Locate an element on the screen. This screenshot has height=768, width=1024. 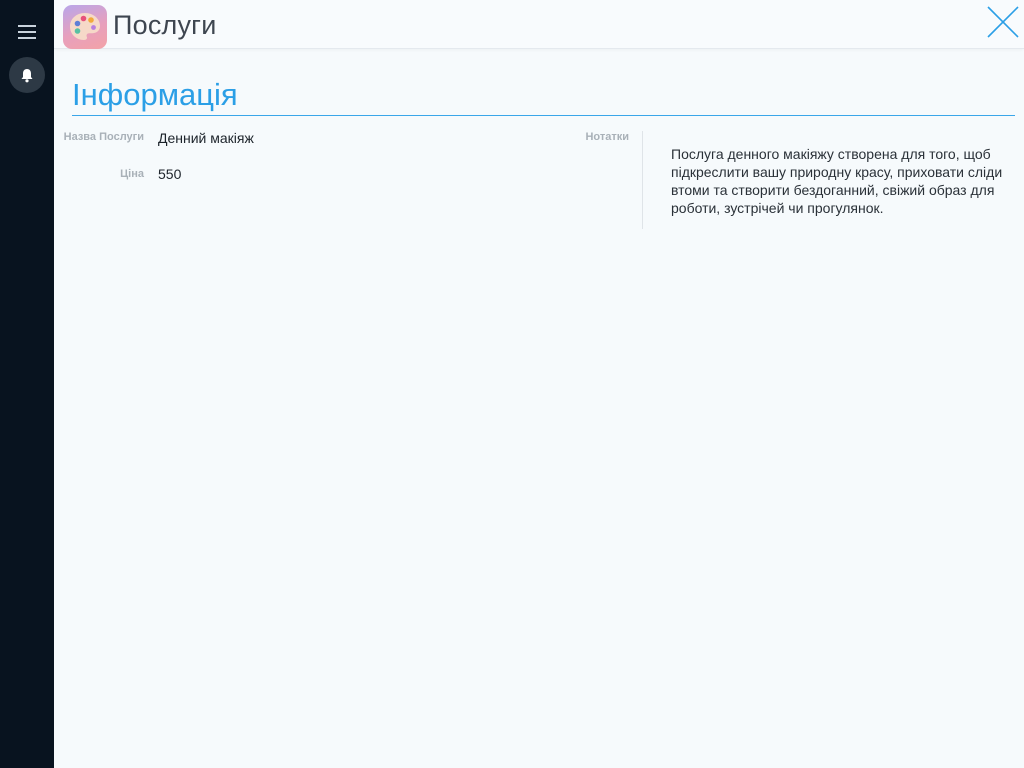
palette-icon is located at coordinates (85, 27).